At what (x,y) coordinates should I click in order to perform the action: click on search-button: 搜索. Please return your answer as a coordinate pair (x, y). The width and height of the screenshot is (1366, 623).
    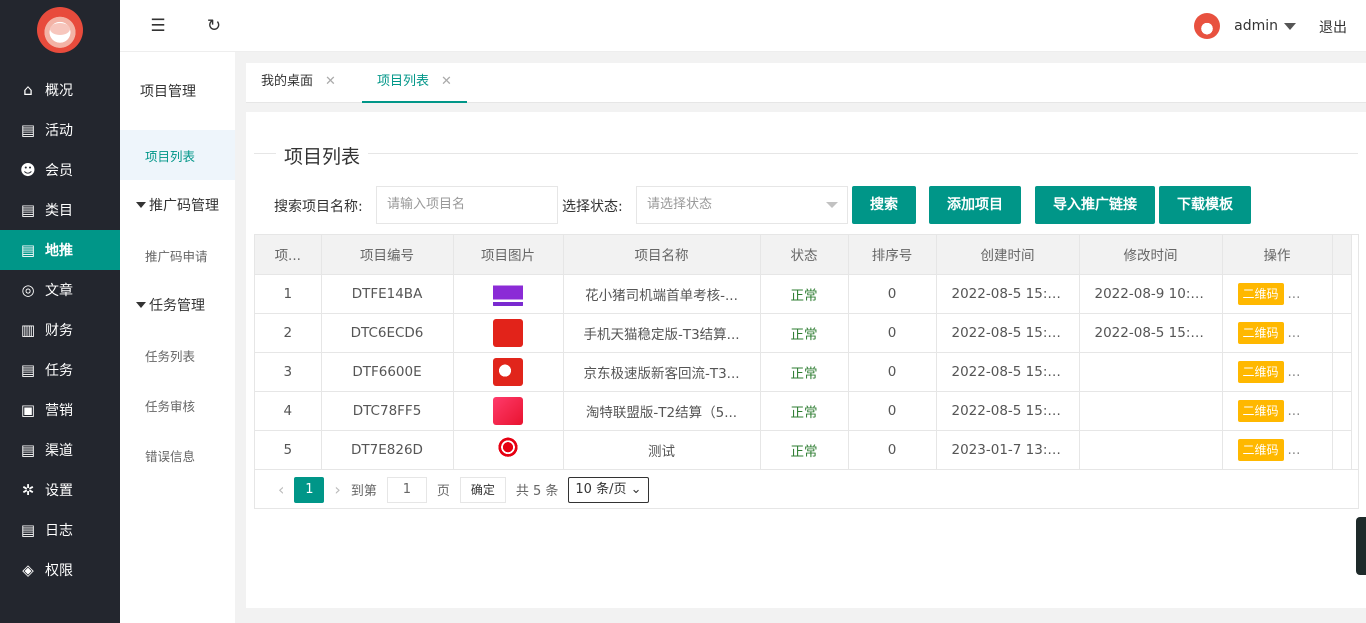
    Looking at the image, I should click on (884, 205).